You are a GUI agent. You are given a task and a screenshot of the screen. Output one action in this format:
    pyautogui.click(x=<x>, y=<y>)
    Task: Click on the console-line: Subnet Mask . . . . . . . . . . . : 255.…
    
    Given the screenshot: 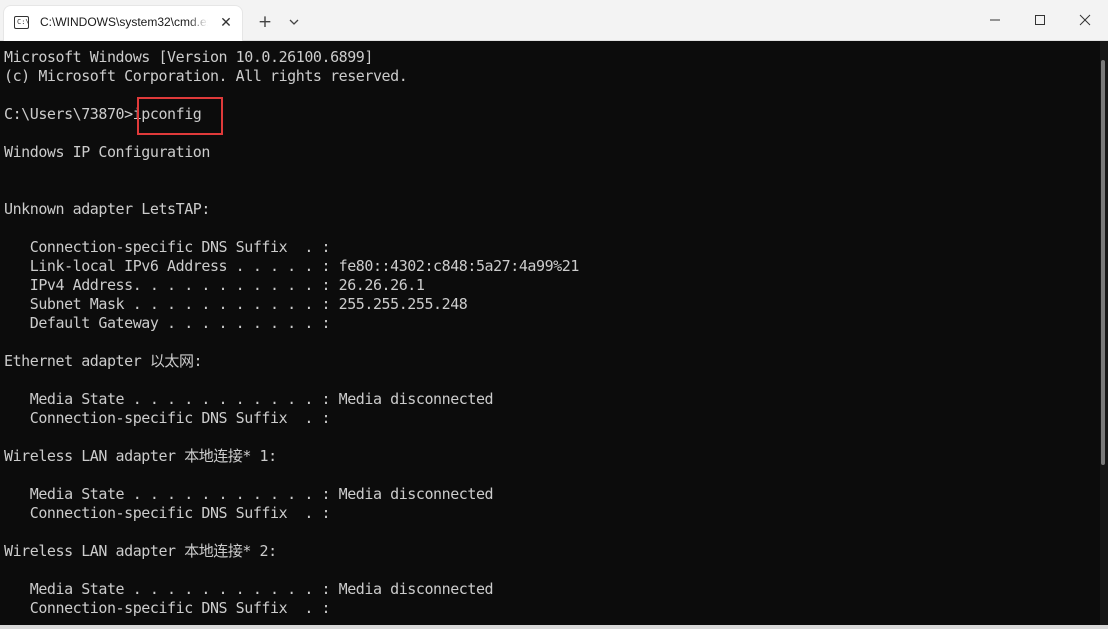 What is the action you would take?
    pyautogui.click(x=236, y=304)
    